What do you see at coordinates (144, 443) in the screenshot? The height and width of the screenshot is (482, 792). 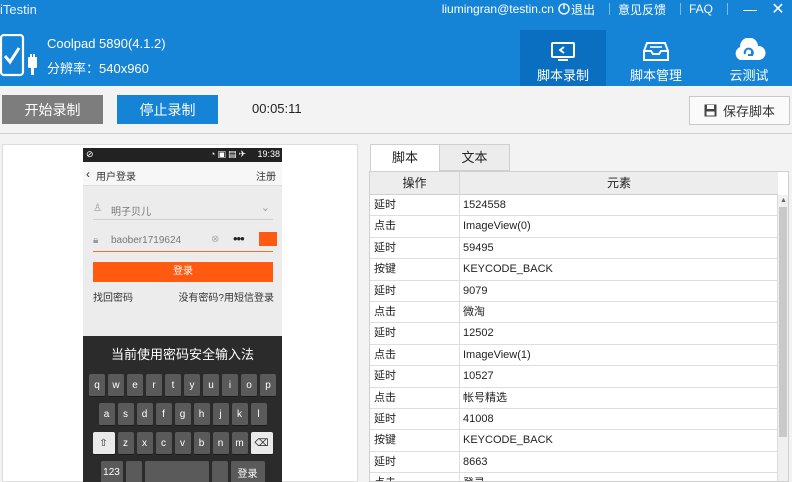 I see `key-x: x` at bounding box center [144, 443].